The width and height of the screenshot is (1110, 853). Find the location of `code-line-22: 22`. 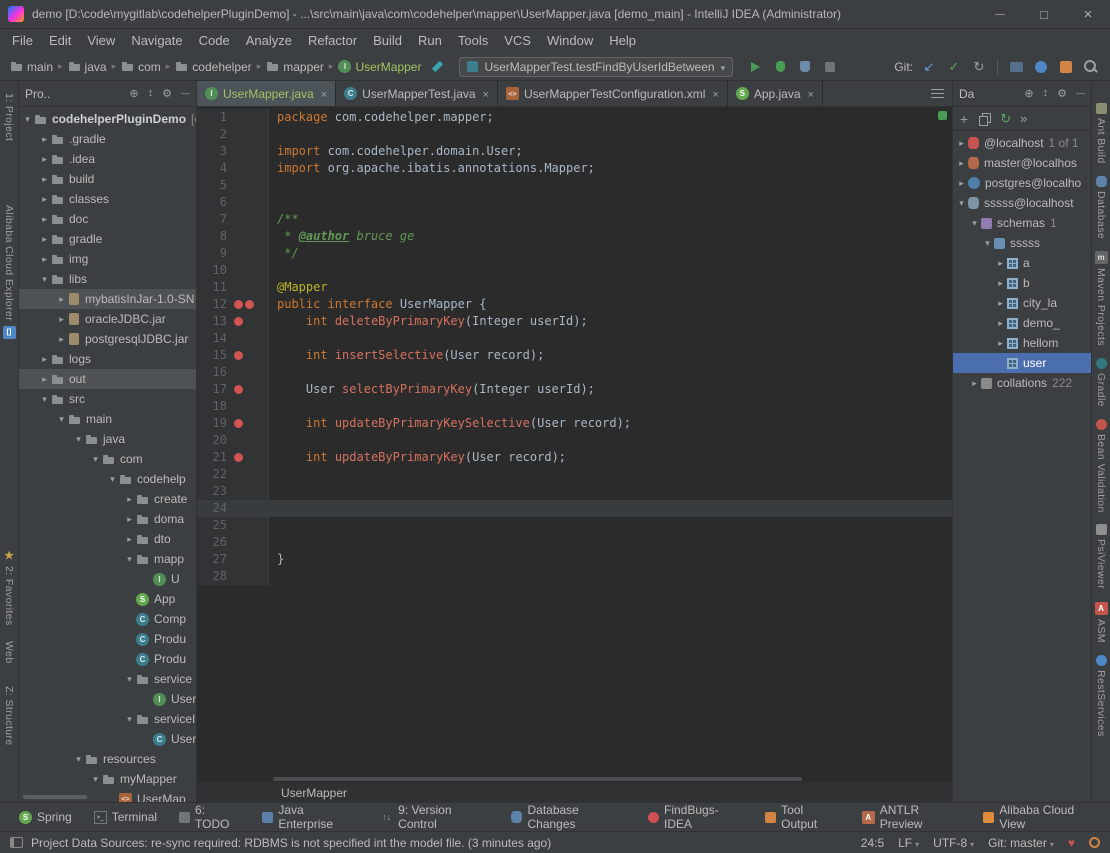

code-line-22: 22 is located at coordinates (574, 474).